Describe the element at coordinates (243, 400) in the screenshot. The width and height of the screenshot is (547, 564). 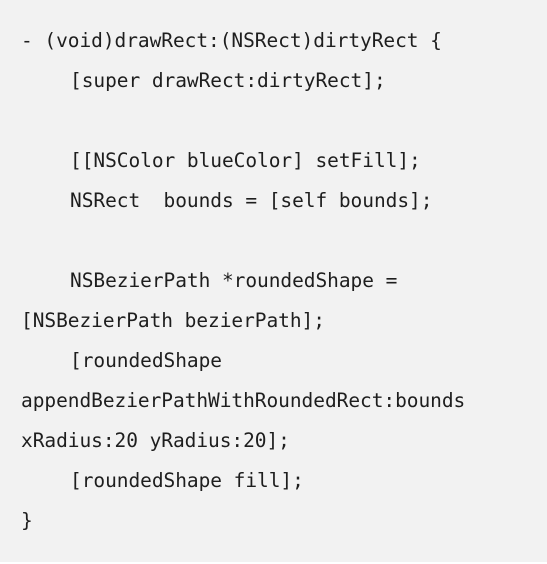
I see `code-line-append-rounded-rect: appendBezierPathWithRoundedRect:bounds` at that location.